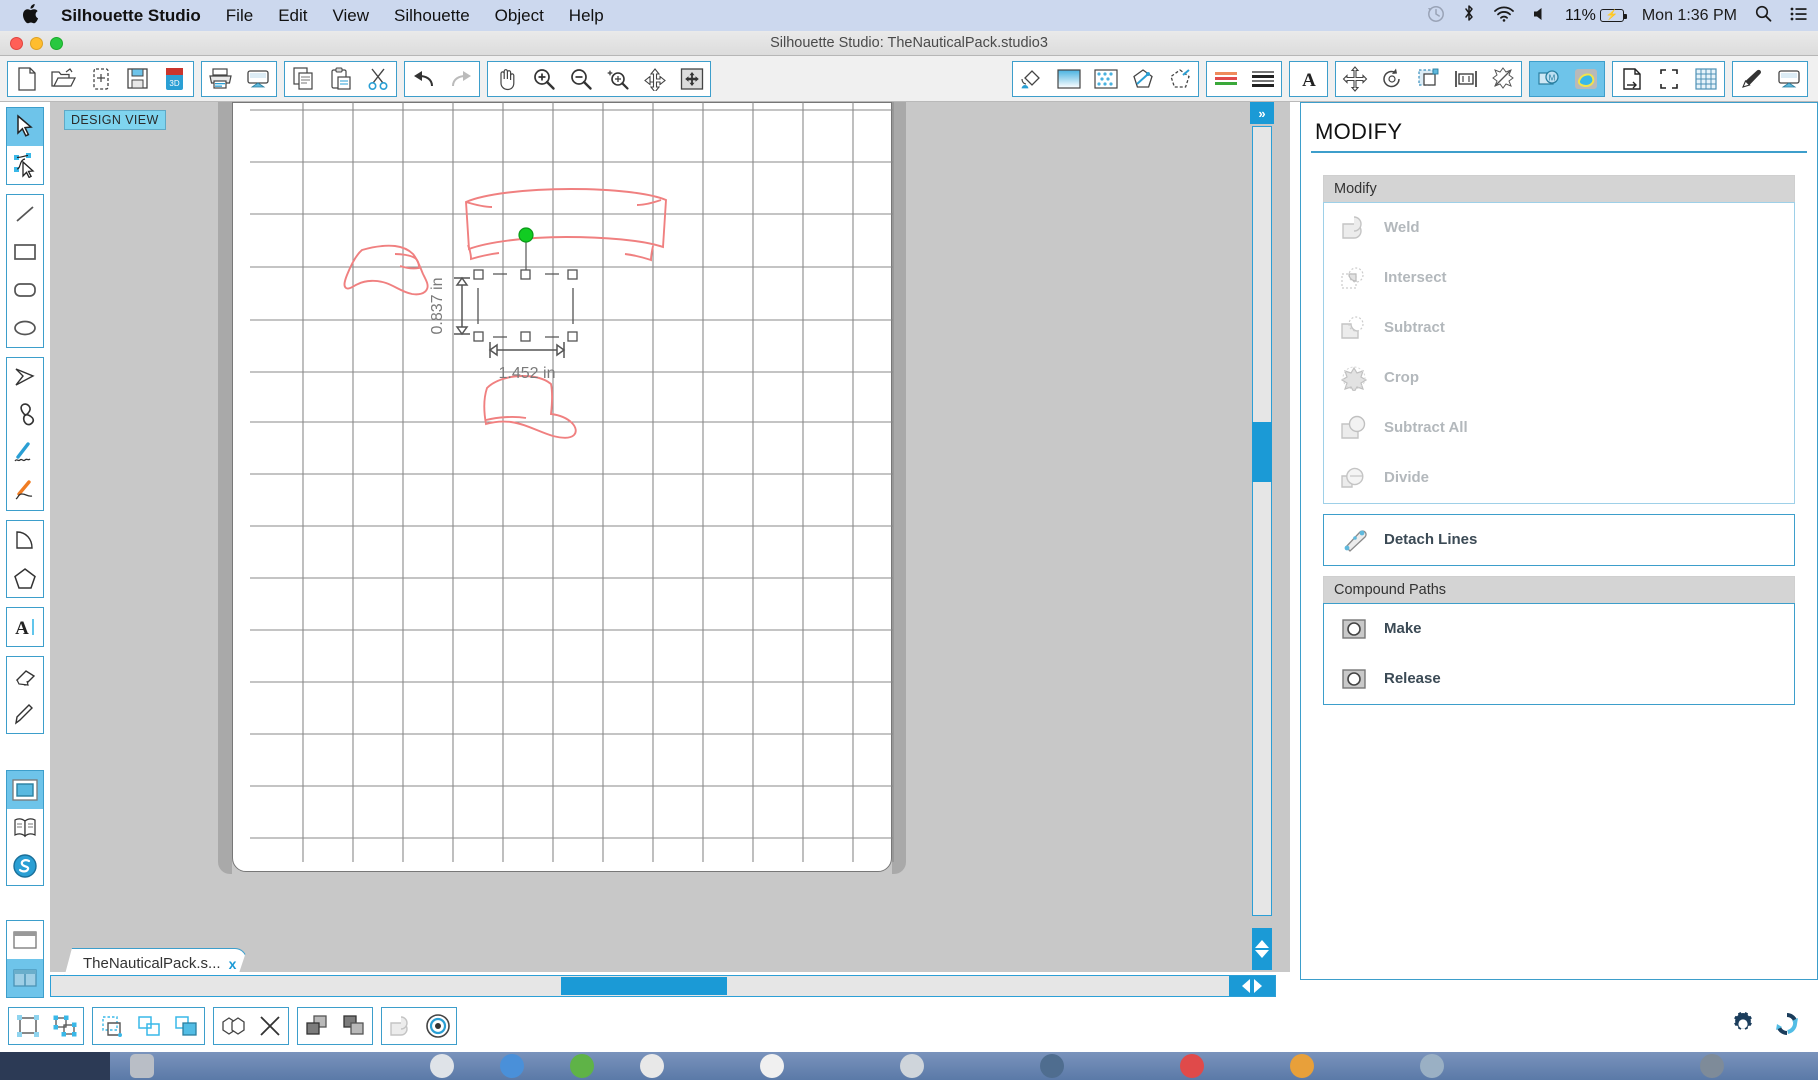  Describe the element at coordinates (1559, 540) in the screenshot. I see `detach-lines-action: Detach Lines` at that location.